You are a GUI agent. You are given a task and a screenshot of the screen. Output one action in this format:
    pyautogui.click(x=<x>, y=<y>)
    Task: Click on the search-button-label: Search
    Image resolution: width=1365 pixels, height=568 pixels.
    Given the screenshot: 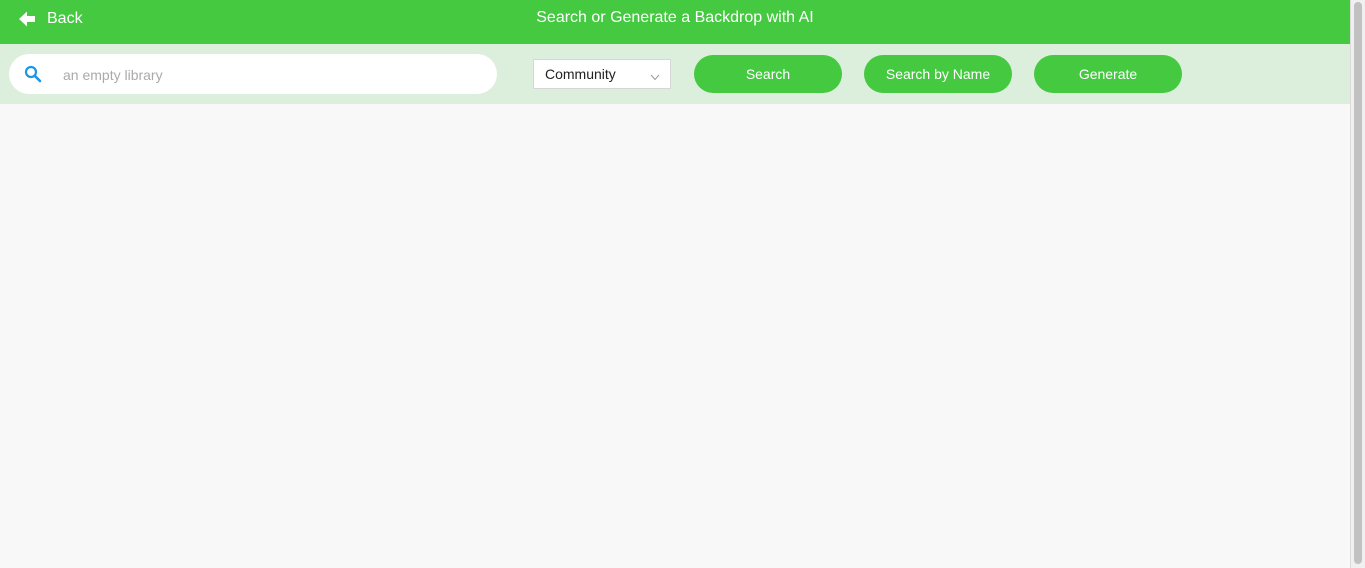 What is the action you would take?
    pyautogui.click(x=768, y=74)
    